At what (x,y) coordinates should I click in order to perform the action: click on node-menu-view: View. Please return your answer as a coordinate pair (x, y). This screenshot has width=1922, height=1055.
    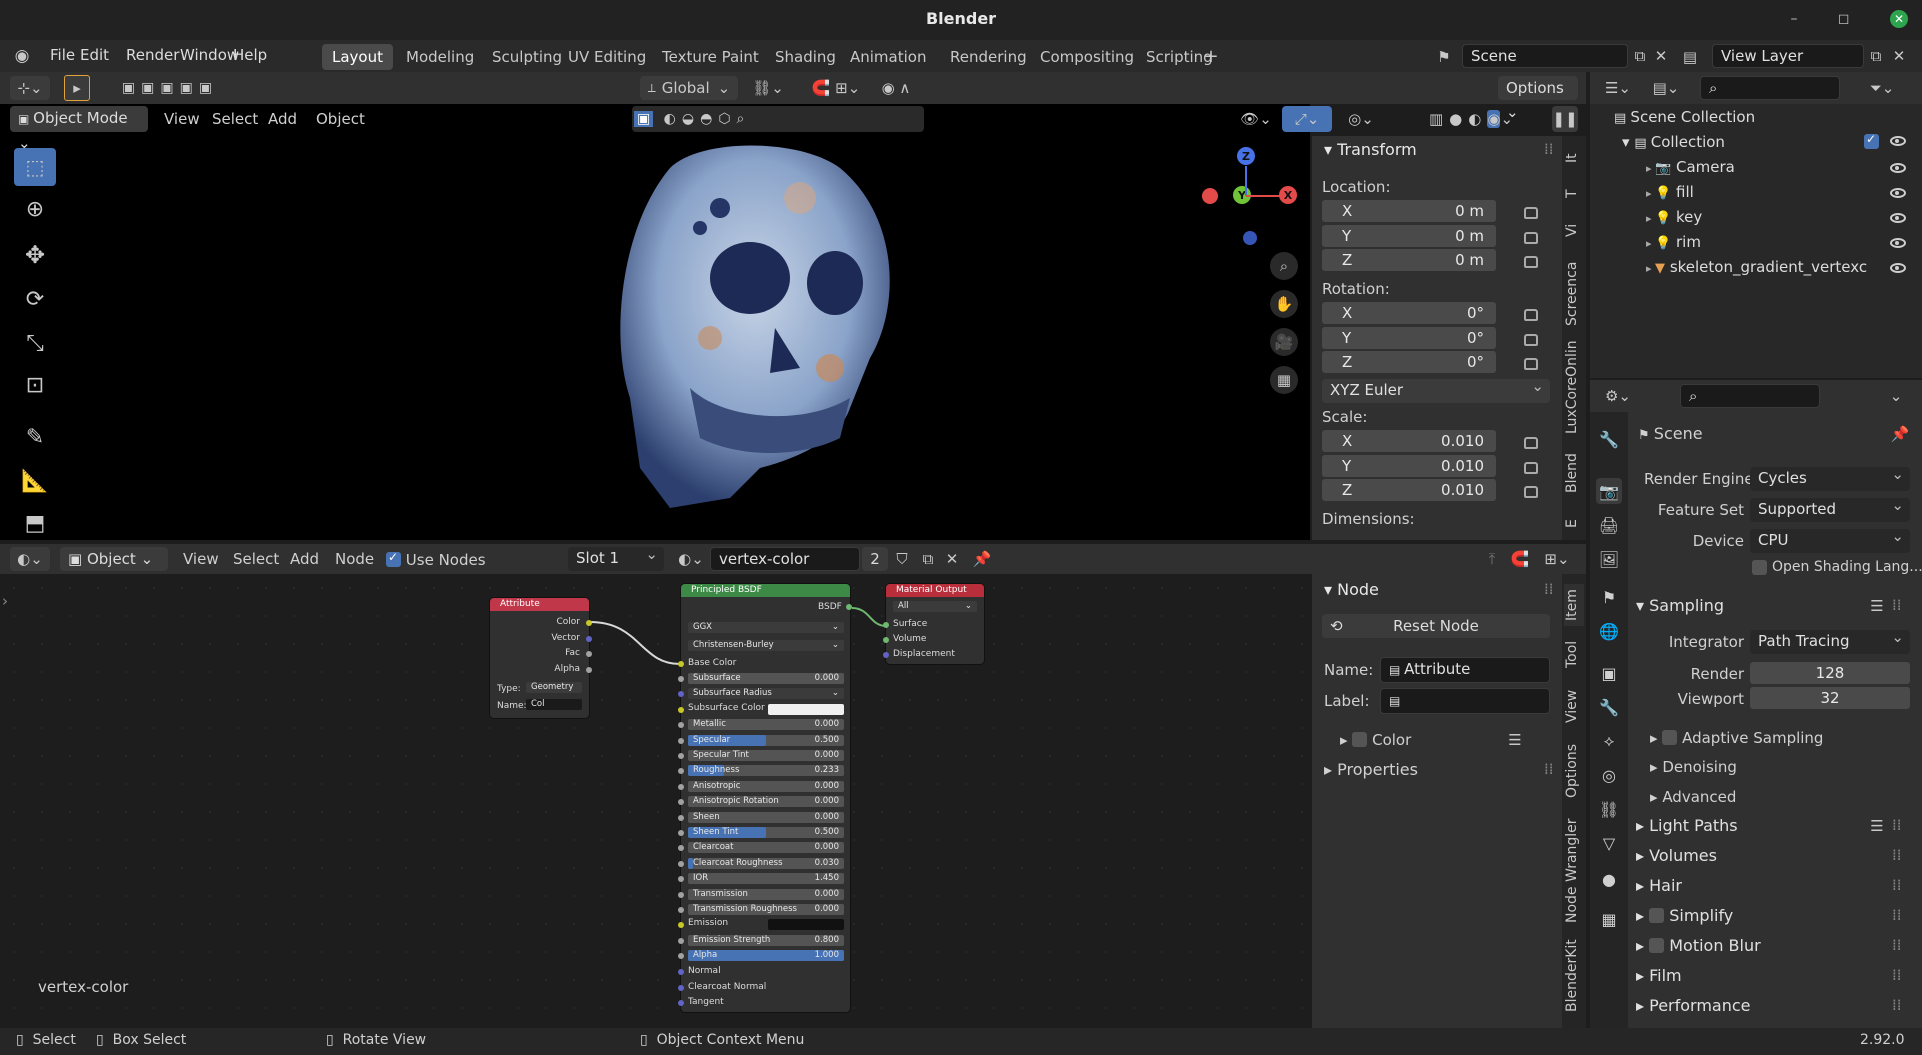
    Looking at the image, I should click on (201, 559).